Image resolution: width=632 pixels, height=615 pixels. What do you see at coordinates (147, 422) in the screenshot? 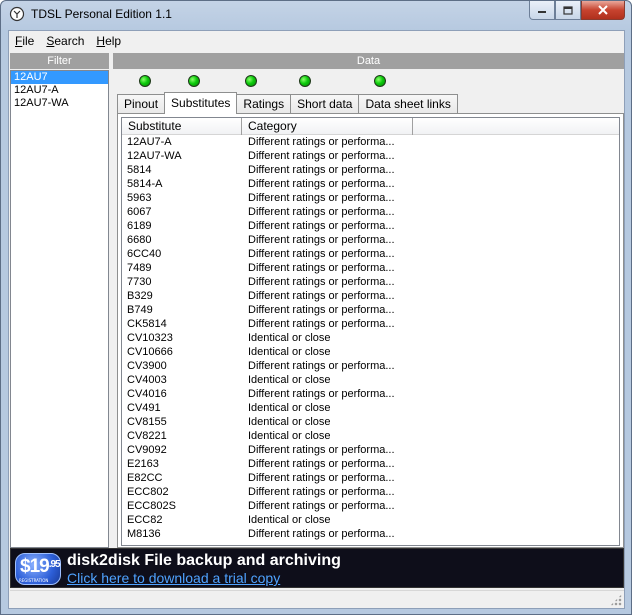
I see `substitute-cell: CV8155` at bounding box center [147, 422].